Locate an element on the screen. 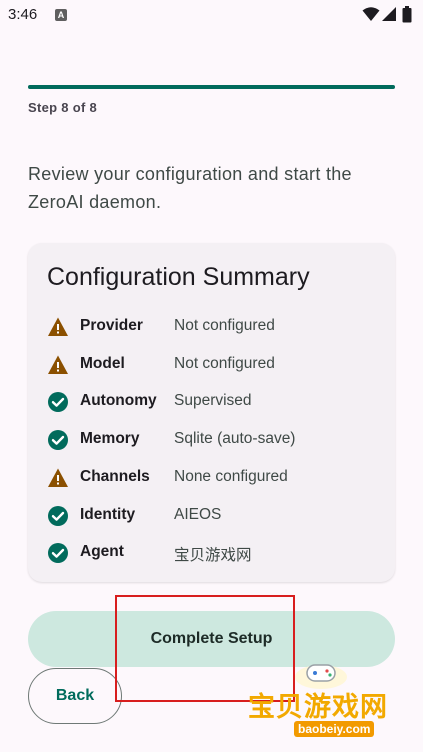 The width and height of the screenshot is (423, 752). summary-key: Autonomy is located at coordinates (118, 401).